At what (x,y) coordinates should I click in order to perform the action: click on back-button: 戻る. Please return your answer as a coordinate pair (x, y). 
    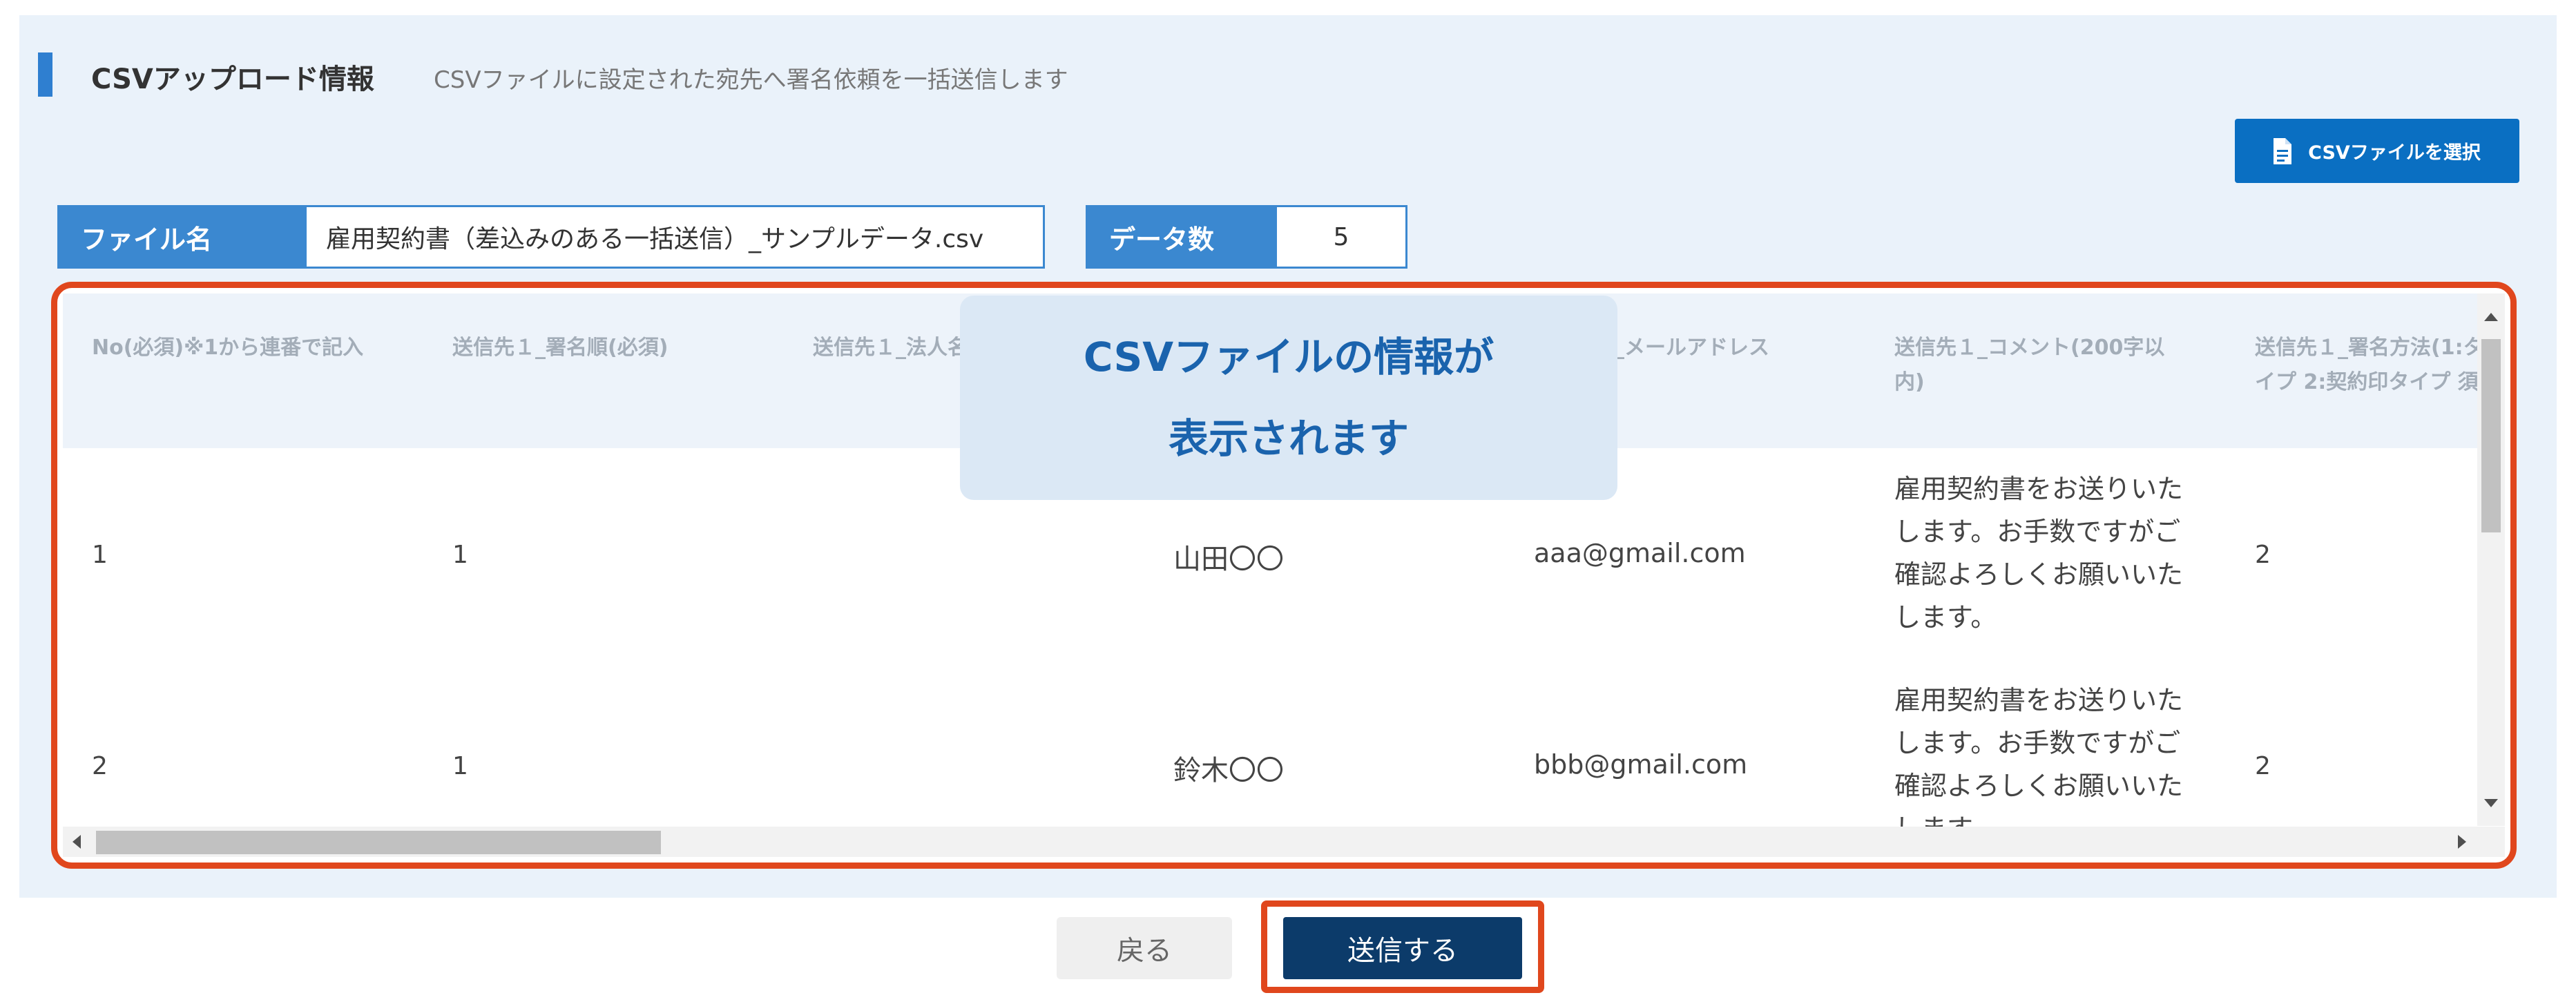
    Looking at the image, I should click on (1144, 948).